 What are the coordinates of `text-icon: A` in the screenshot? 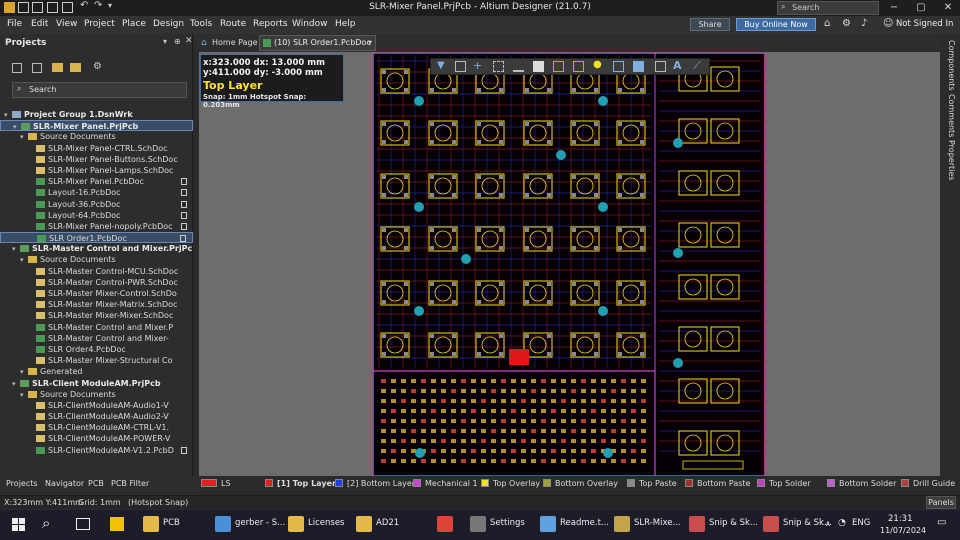 It's located at (678, 65).